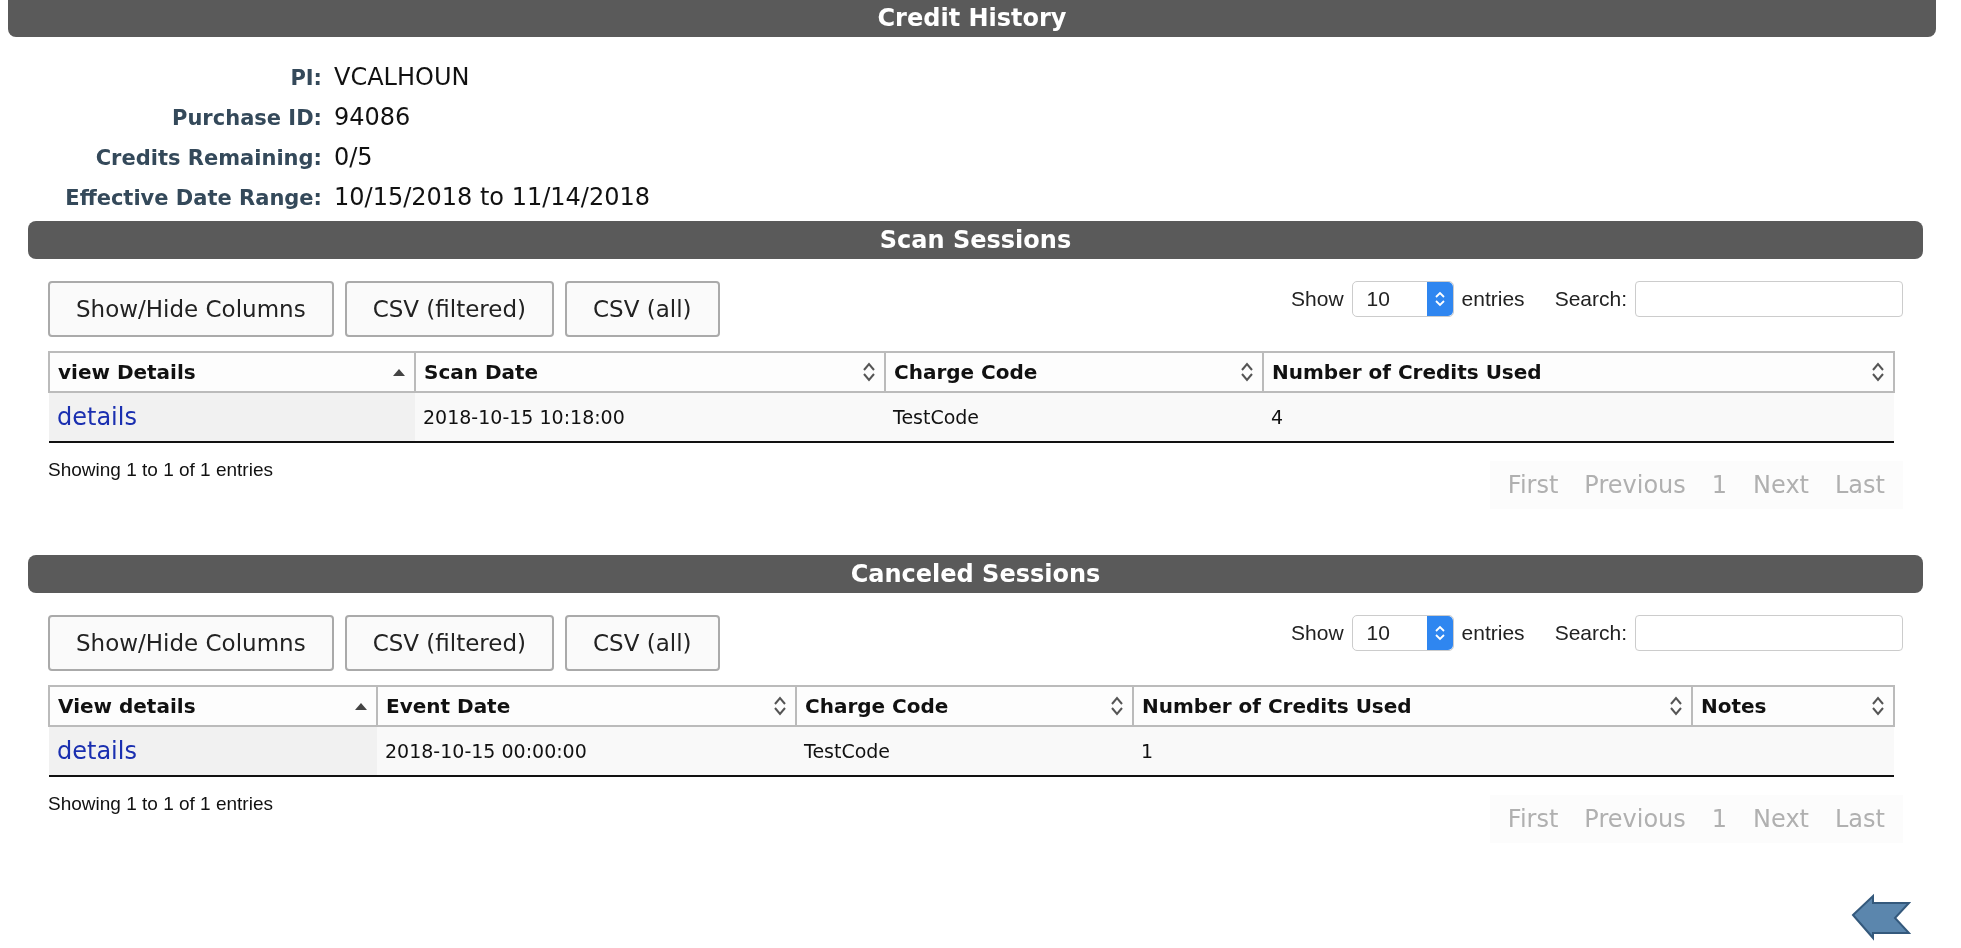 Image resolution: width=1961 pixels, height=948 pixels. What do you see at coordinates (246, 118) in the screenshot?
I see `field-label: Purchase ID:` at bounding box center [246, 118].